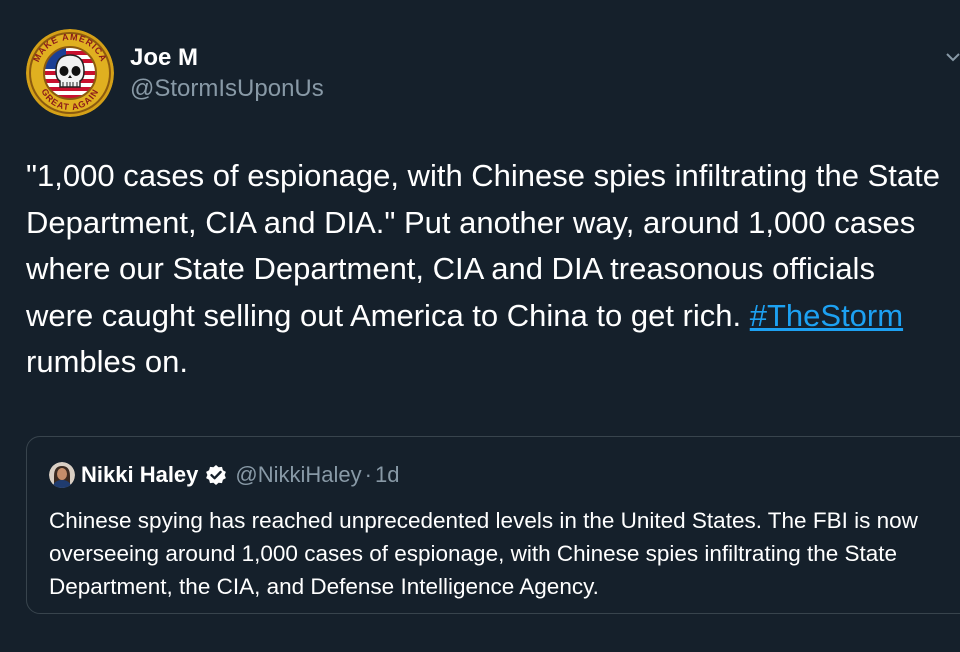  What do you see at coordinates (107, 361) in the screenshot?
I see `tweet-text-end: rumbles on.` at bounding box center [107, 361].